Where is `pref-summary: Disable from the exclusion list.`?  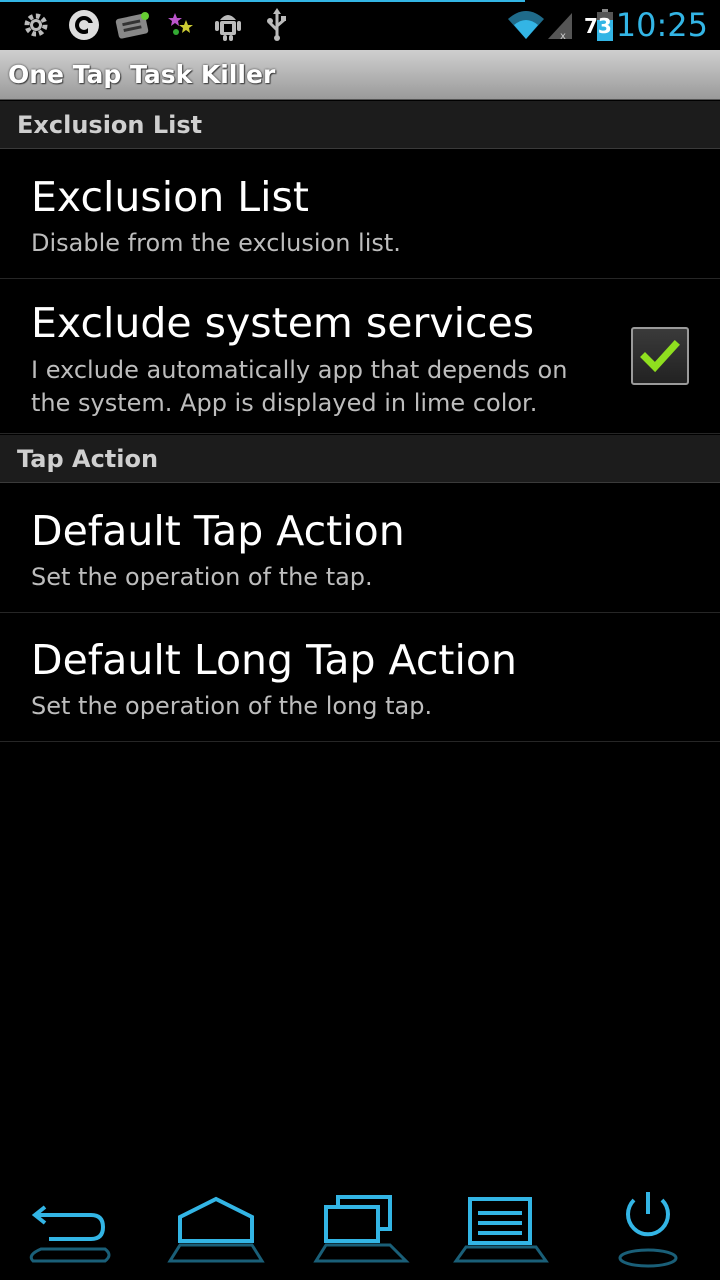 pref-summary: Disable from the exclusion list. is located at coordinates (216, 243).